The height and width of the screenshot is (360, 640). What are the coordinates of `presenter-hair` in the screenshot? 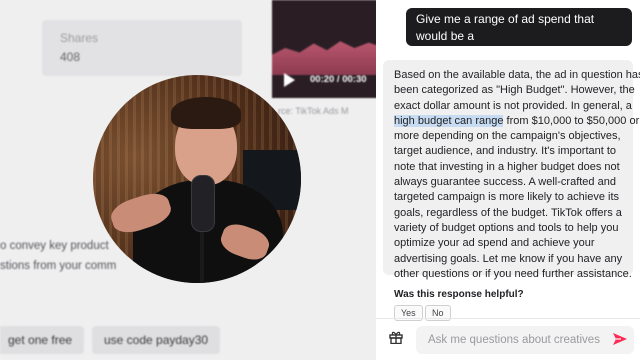 It's located at (206, 113).